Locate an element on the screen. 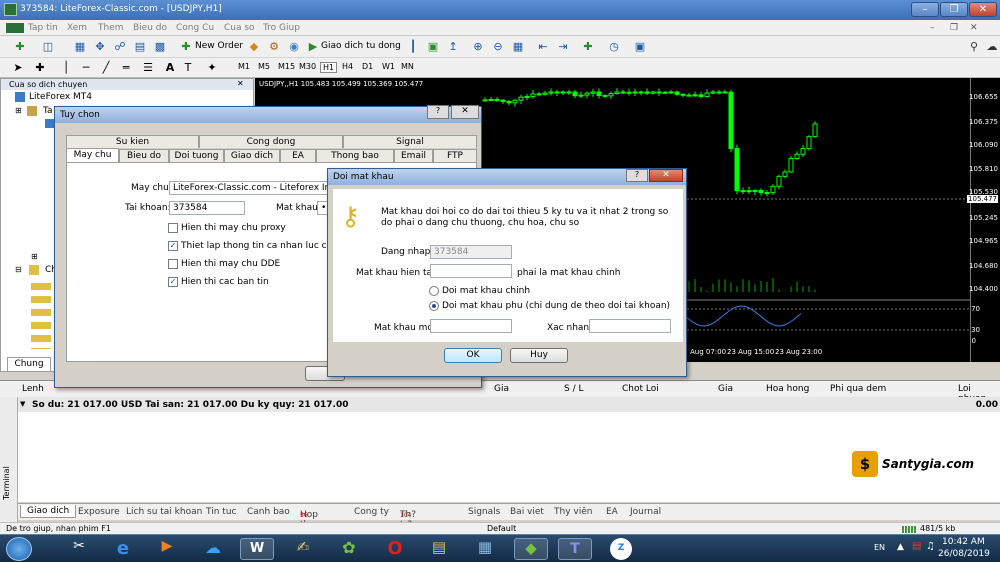  tab-objects: Doi tuong is located at coordinates (196, 155).